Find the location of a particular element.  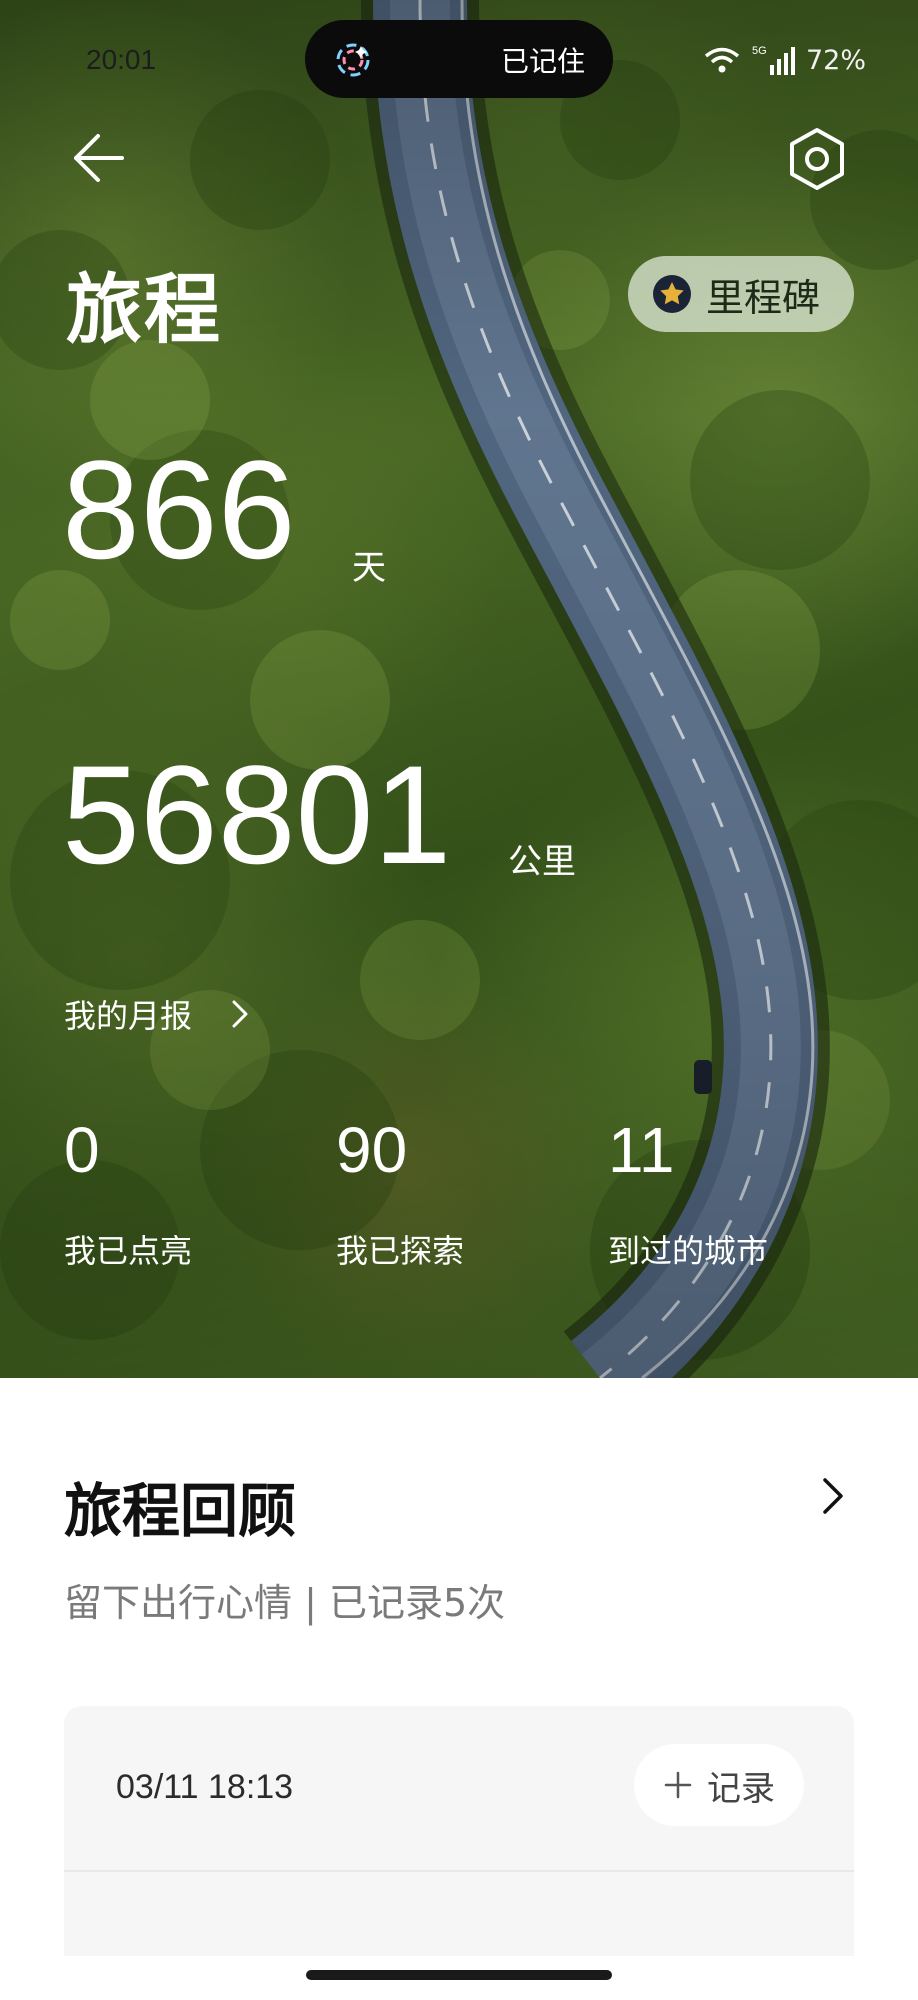

distance-unit: 公里 is located at coordinates (542, 862).